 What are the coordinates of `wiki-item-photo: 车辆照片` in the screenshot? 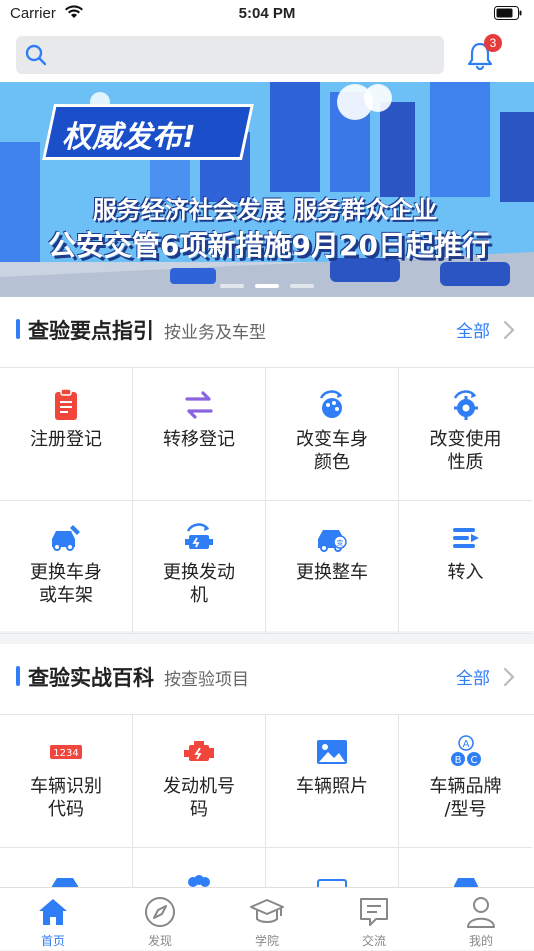 It's located at (332, 781).